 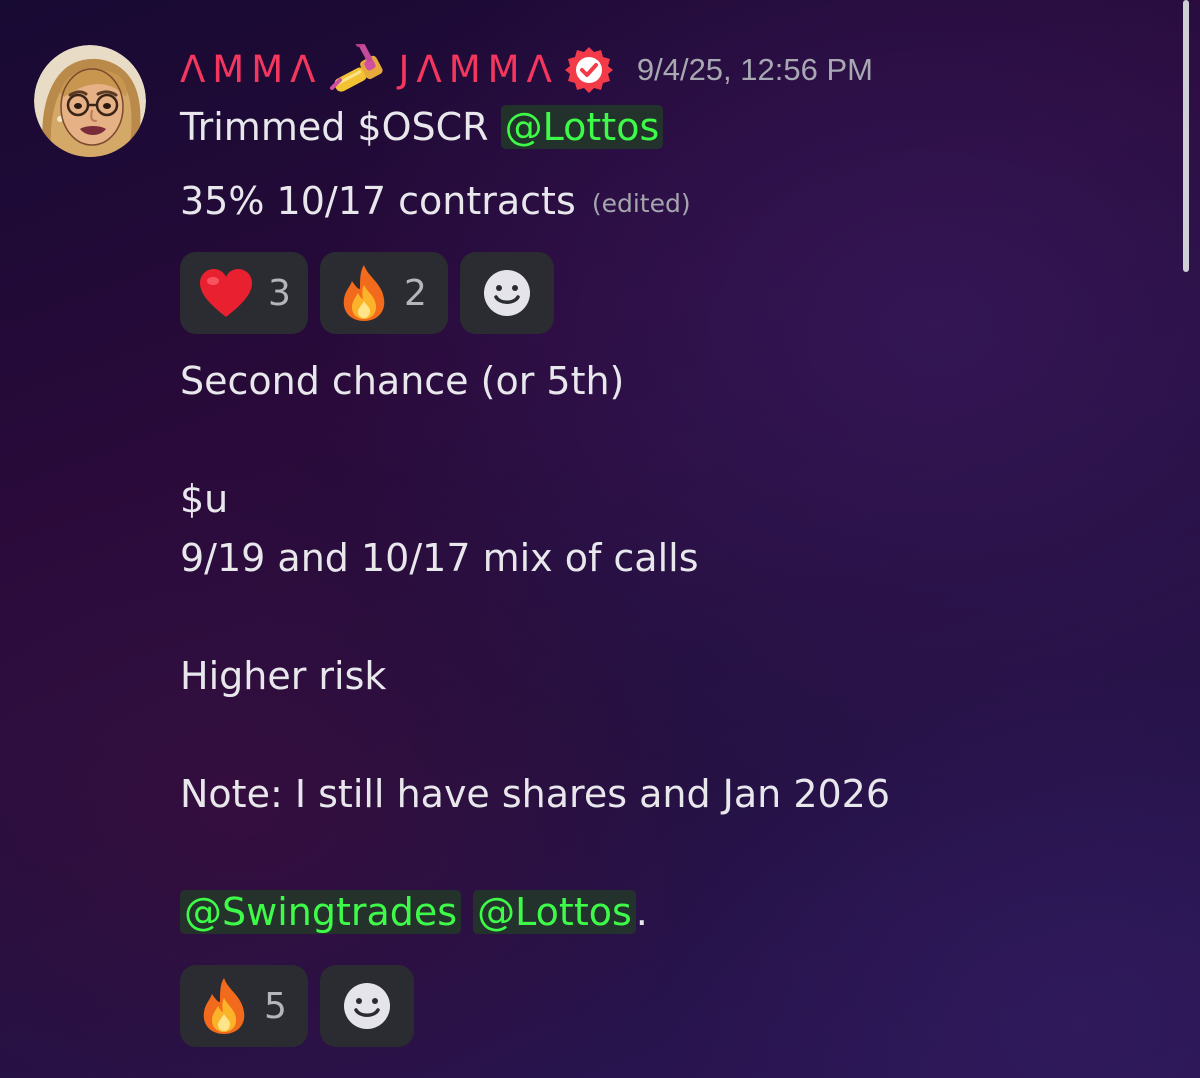 I want to click on reaction-count: 3, so click(x=279, y=293).